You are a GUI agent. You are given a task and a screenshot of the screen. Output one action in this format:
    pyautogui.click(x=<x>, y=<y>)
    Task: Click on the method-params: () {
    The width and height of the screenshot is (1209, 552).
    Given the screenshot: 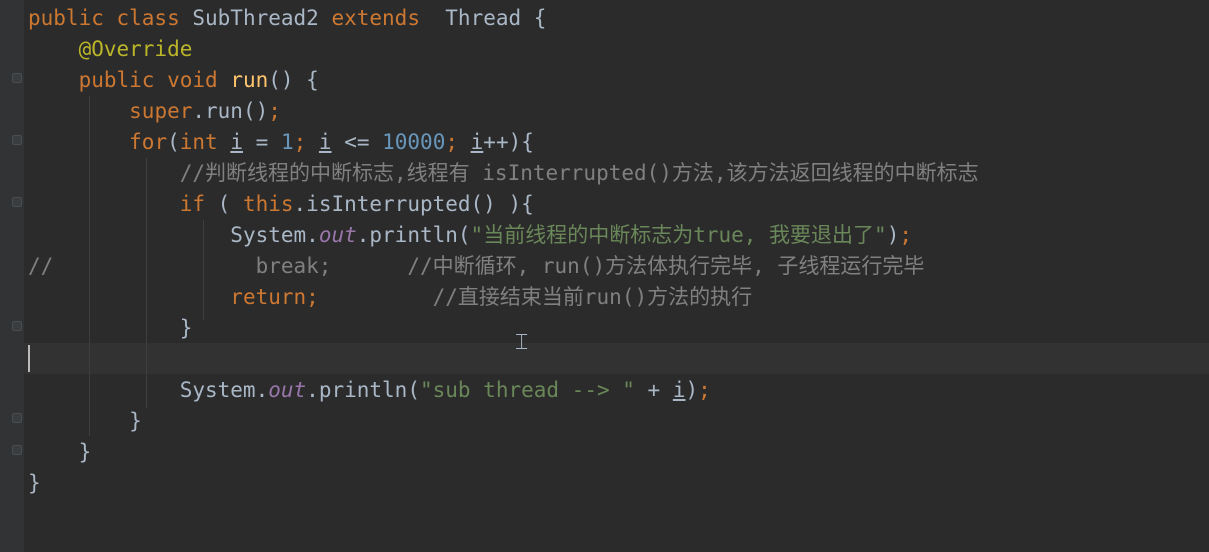 What is the action you would take?
    pyautogui.click(x=293, y=80)
    